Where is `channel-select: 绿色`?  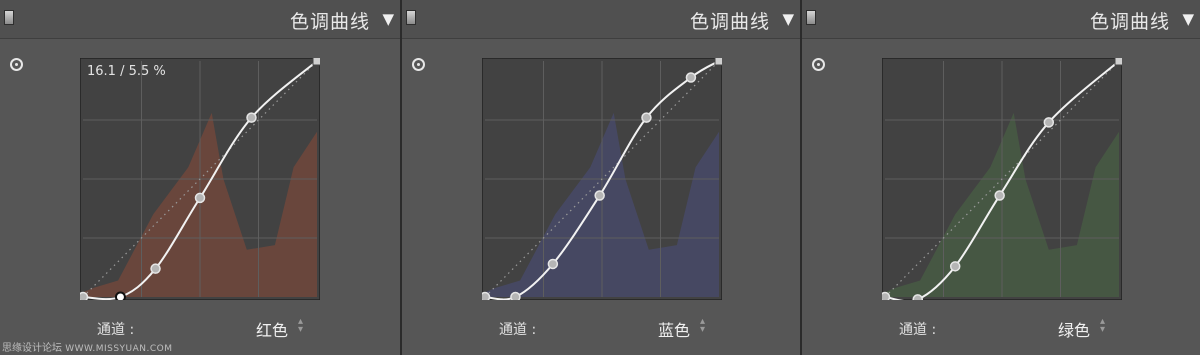 channel-select: 绿色 is located at coordinates (1074, 329).